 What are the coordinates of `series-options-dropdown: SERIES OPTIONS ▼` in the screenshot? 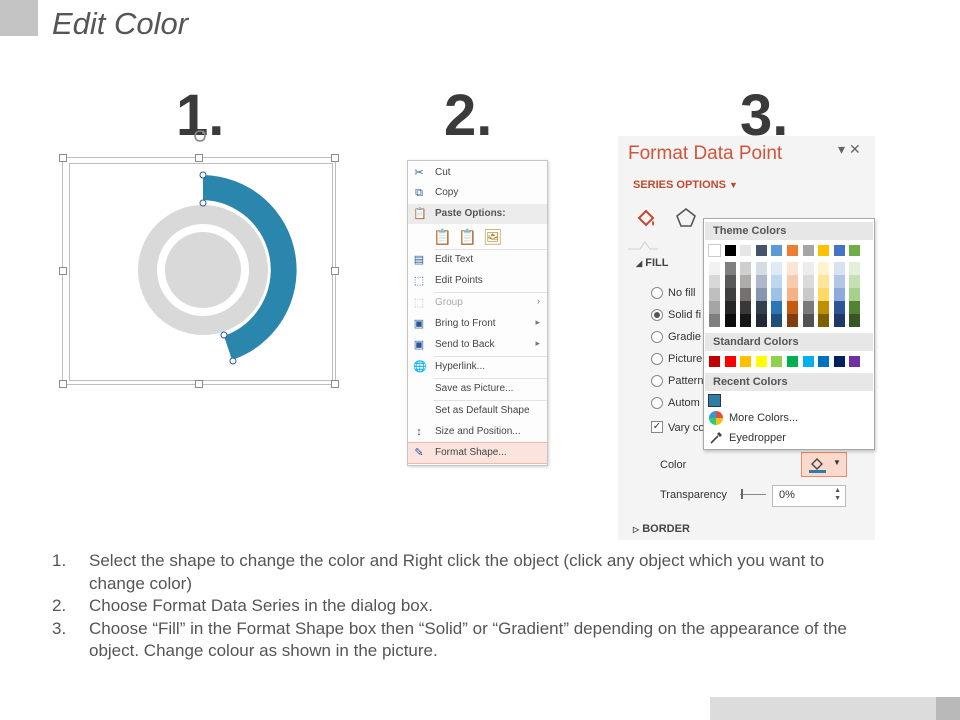 It's located at (685, 185).